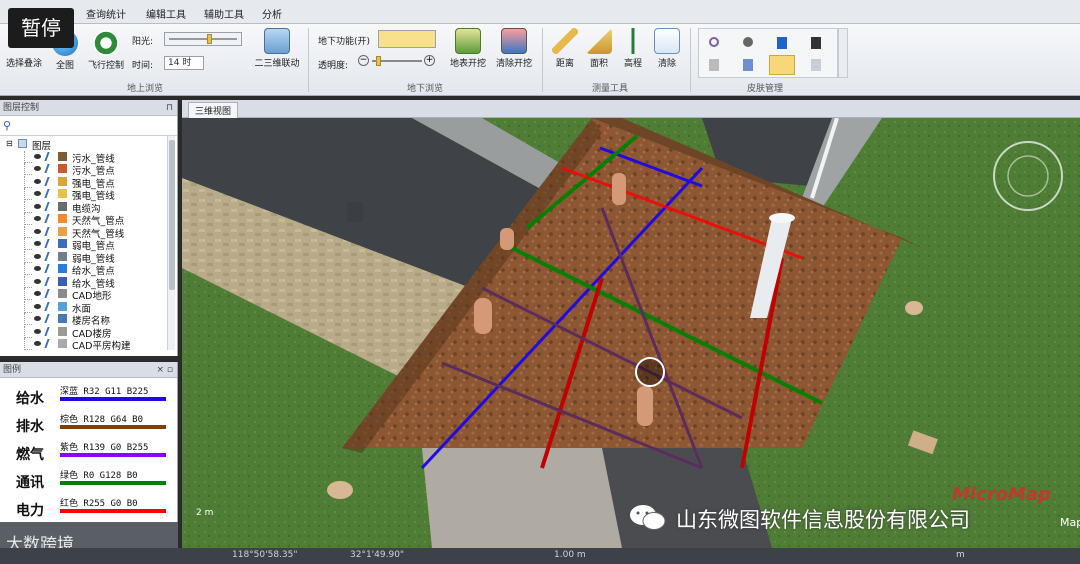 The height and width of the screenshot is (564, 1080). Describe the element at coordinates (88, 307) in the screenshot. I see `layer-item: 水面` at that location.